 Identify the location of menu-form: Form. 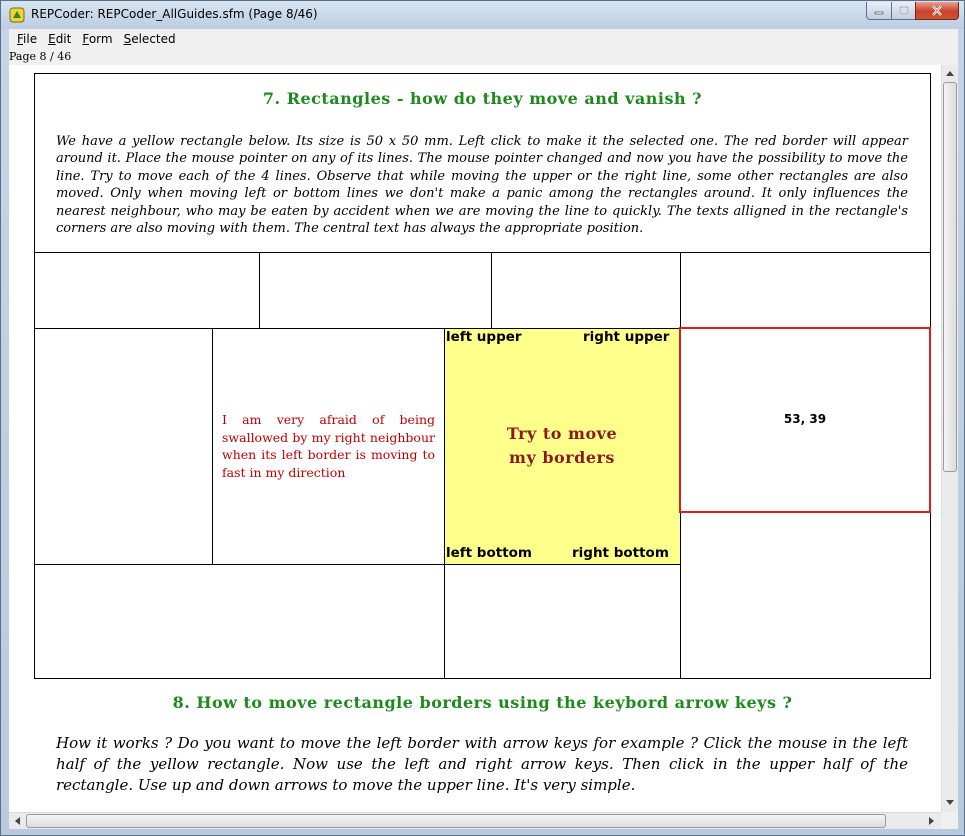
(97, 39).